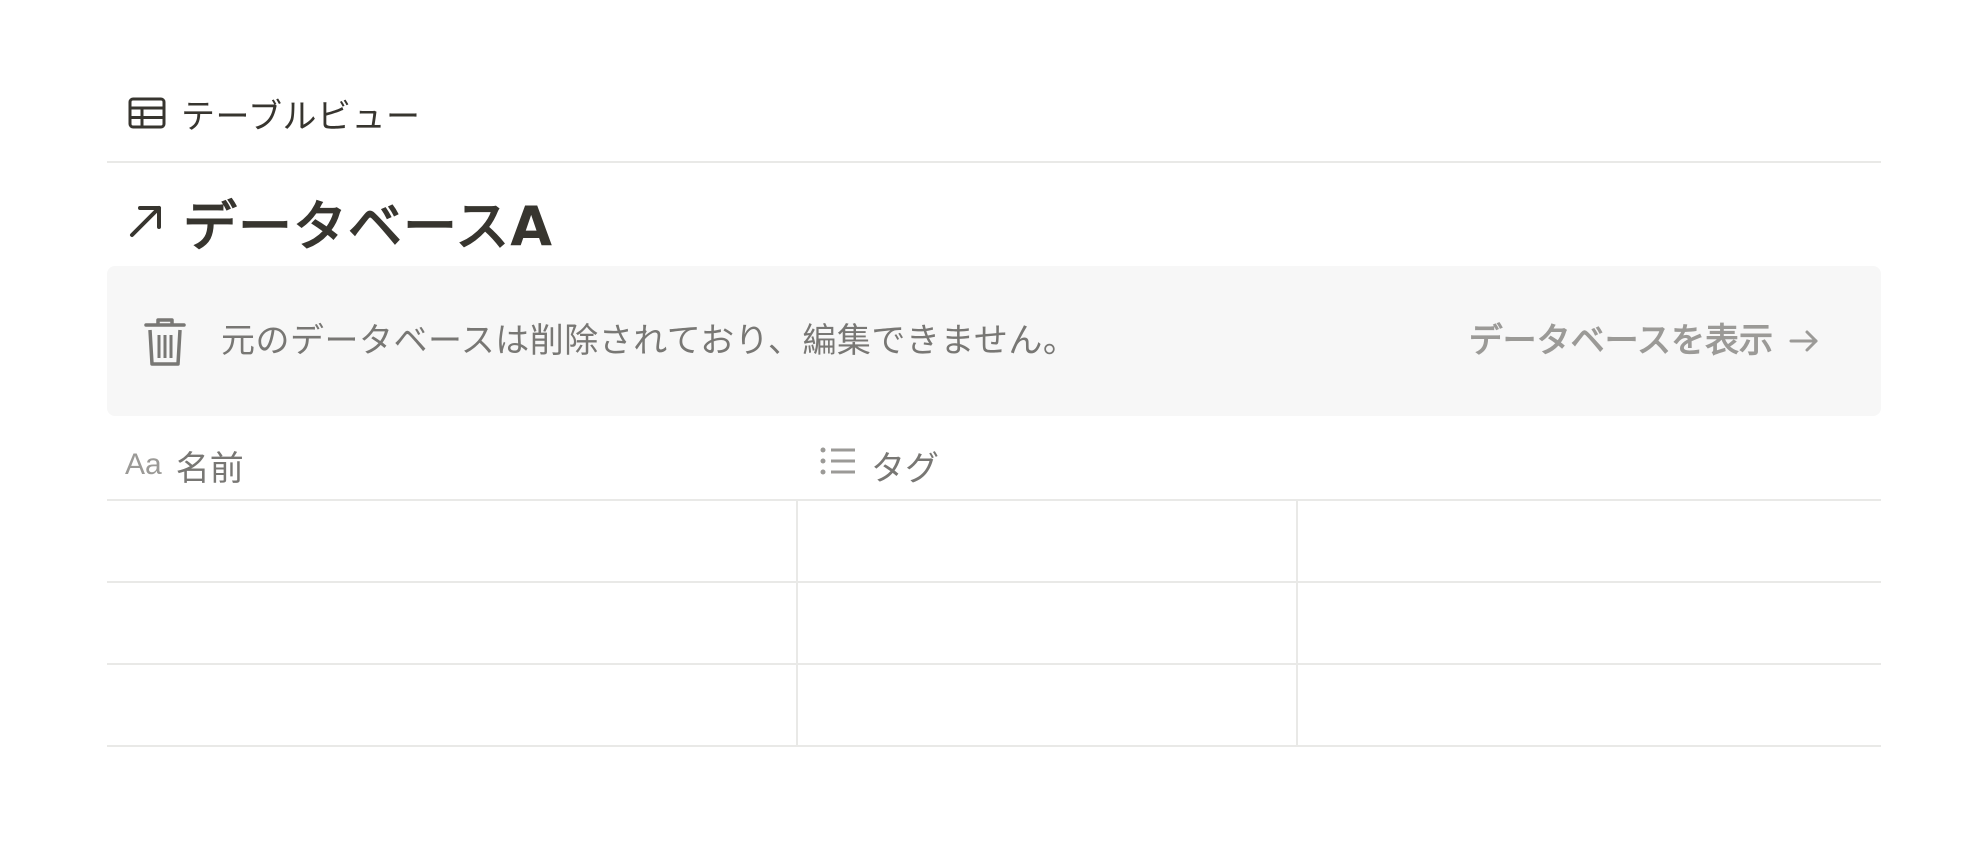  Describe the element at coordinates (143, 464) in the screenshot. I see `text-property-icon: Aa` at that location.